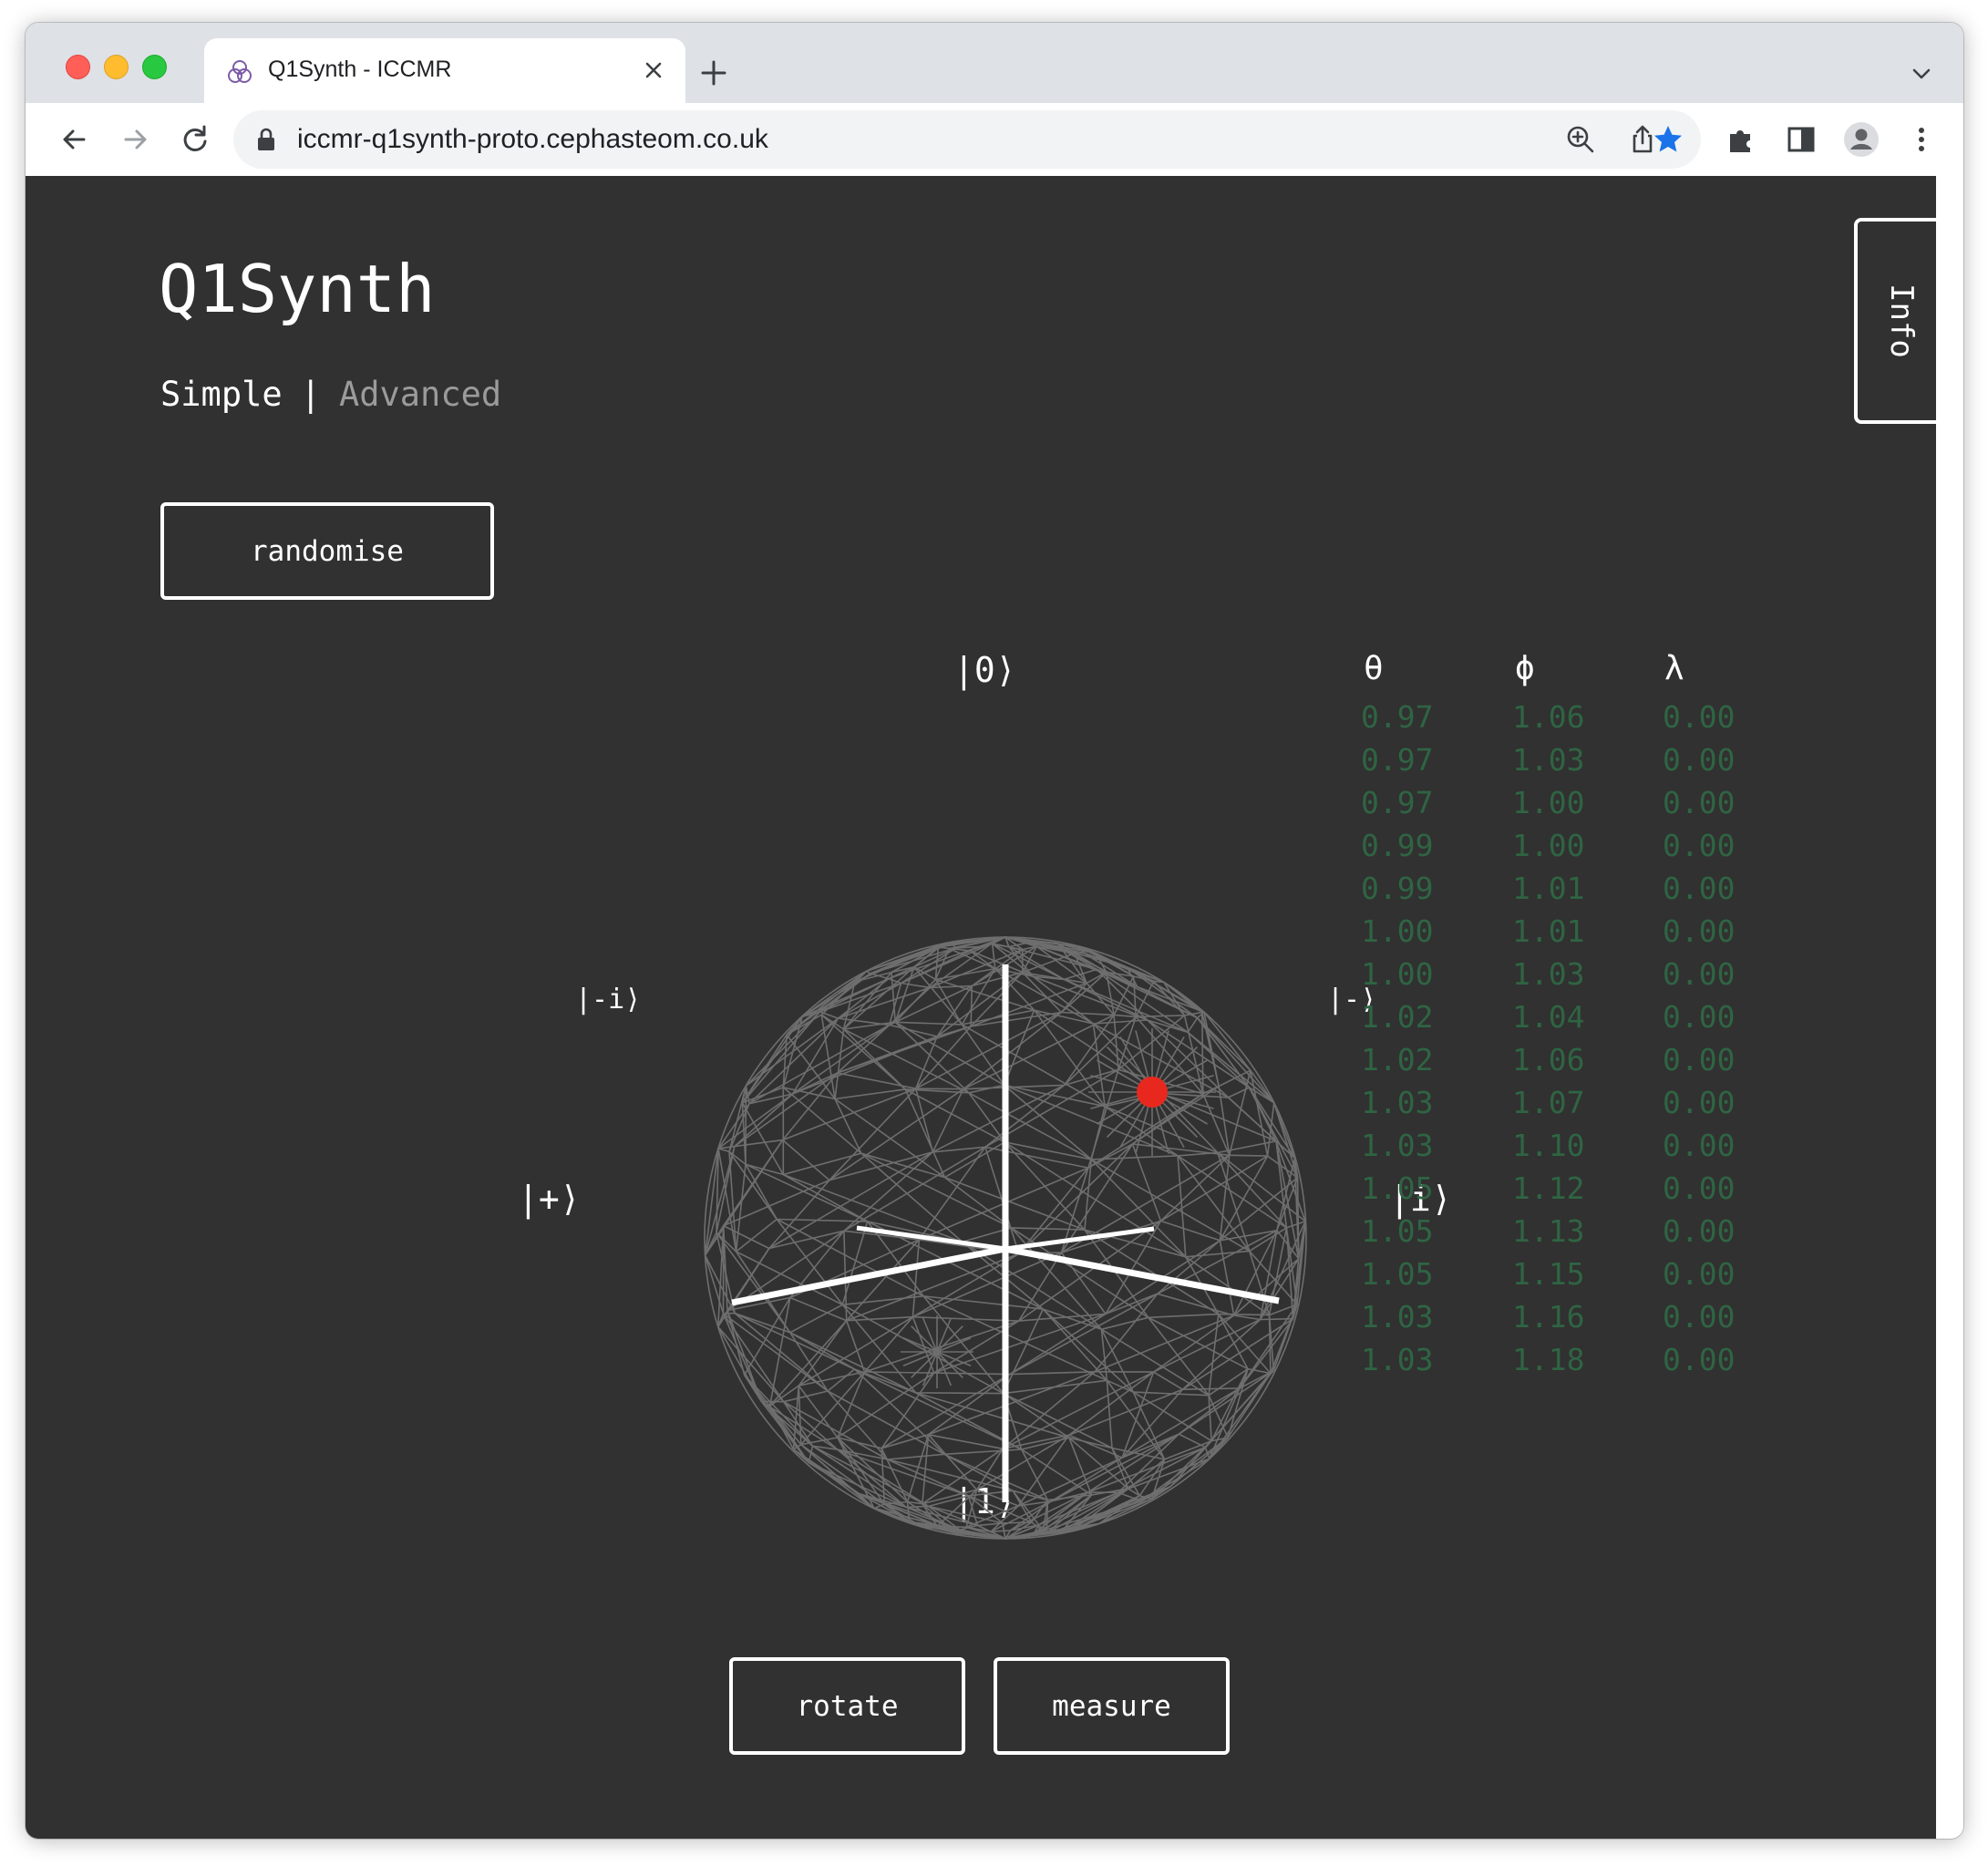 The width and height of the screenshot is (1988, 1866). Describe the element at coordinates (1549, 1188) in the screenshot. I see `history-value: 1.12` at that location.